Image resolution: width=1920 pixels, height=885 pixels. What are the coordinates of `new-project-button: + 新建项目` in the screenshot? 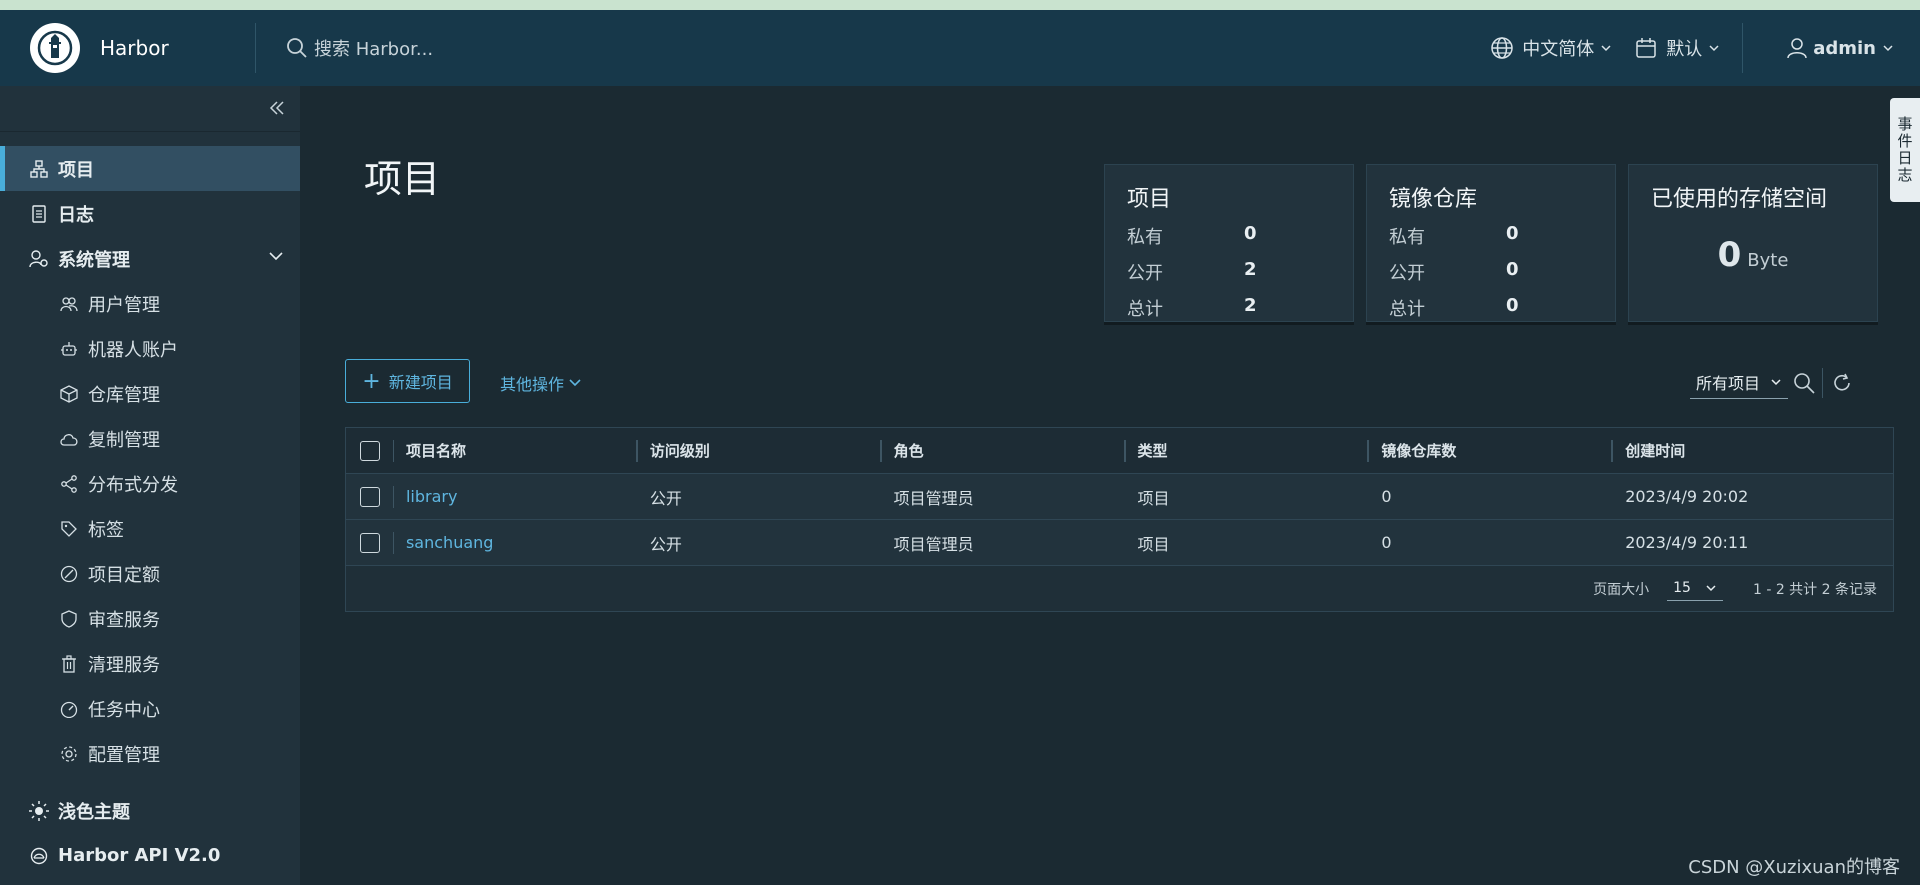 It's located at (407, 381).